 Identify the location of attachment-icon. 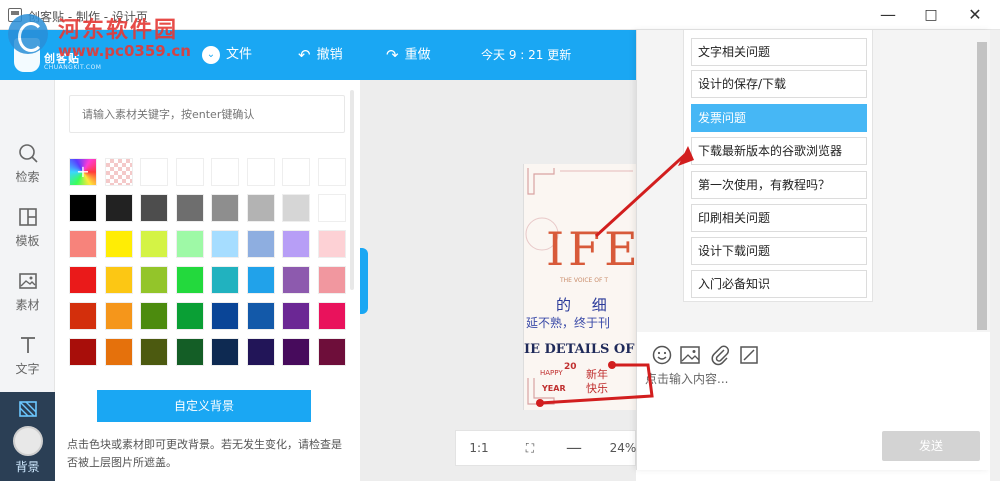
(720, 355).